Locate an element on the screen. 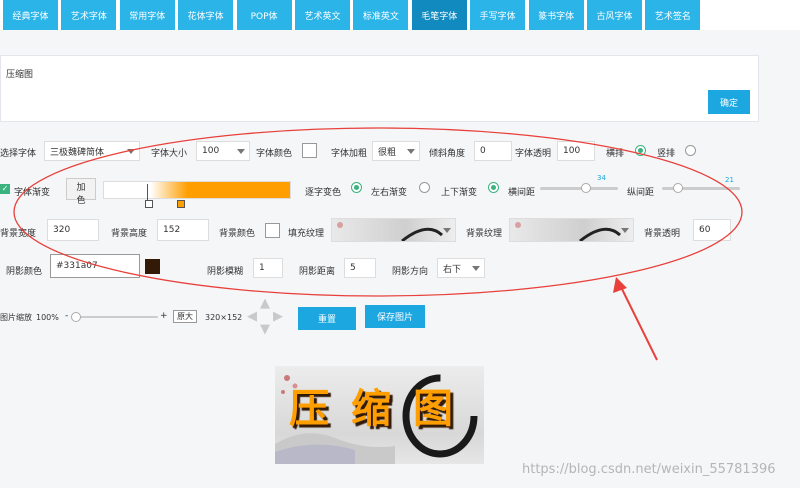 The height and width of the screenshot is (488, 800). hspace-slider is located at coordinates (579, 188).